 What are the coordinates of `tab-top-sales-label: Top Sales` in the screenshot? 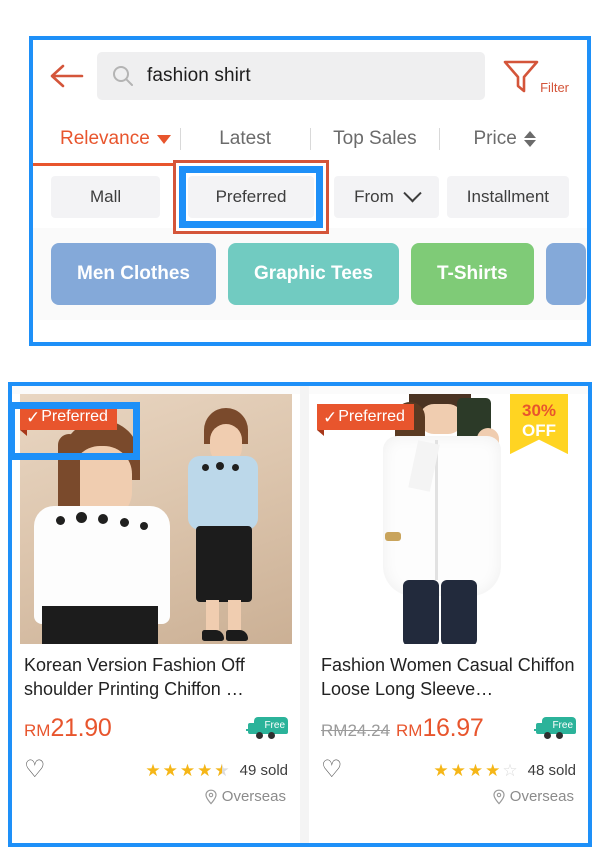 It's located at (375, 138).